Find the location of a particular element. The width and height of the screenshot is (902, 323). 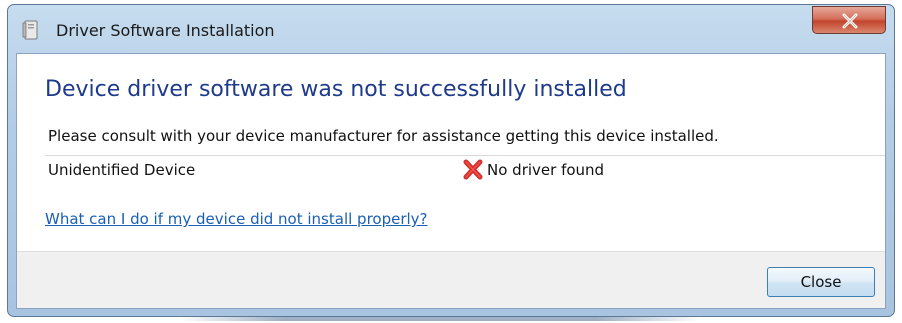

error-x-icon is located at coordinates (473, 170).